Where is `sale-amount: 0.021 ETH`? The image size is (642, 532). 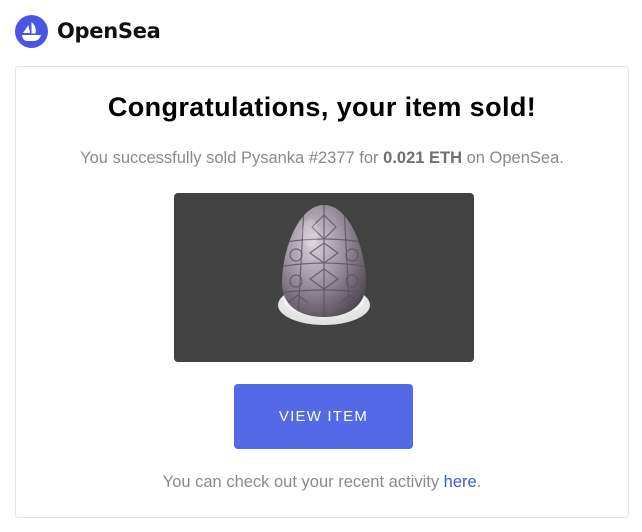 sale-amount: 0.021 ETH is located at coordinates (423, 158).